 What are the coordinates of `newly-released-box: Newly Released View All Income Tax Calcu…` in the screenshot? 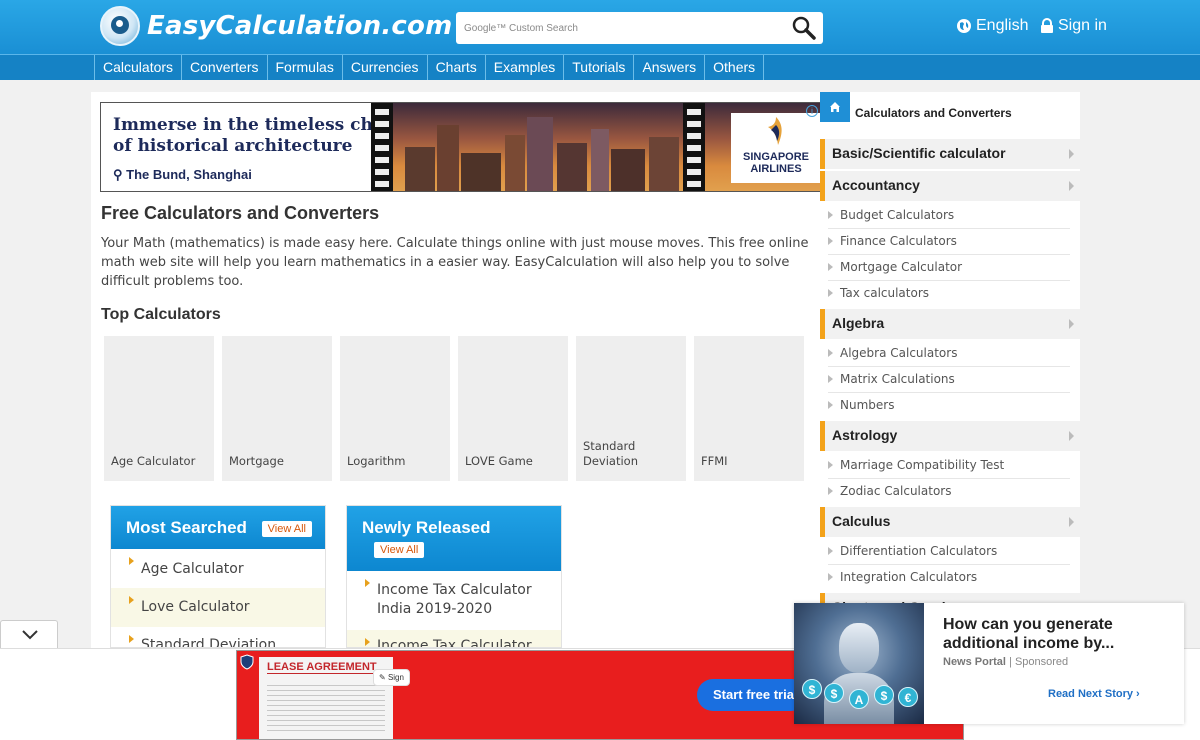 It's located at (454, 576).